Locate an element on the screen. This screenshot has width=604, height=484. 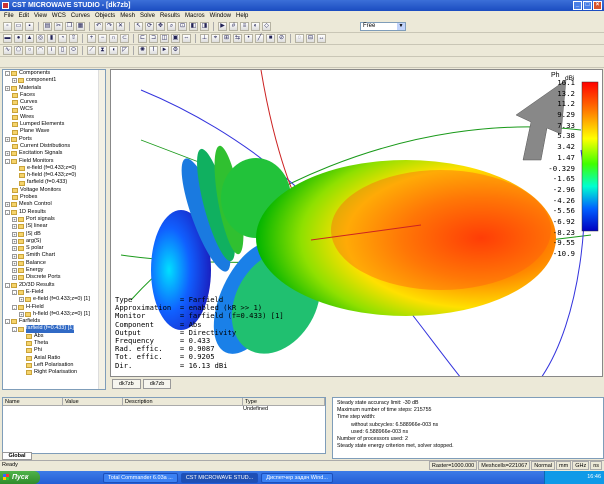
polygon-icon: ⬠ is located at coordinates (18, 50).